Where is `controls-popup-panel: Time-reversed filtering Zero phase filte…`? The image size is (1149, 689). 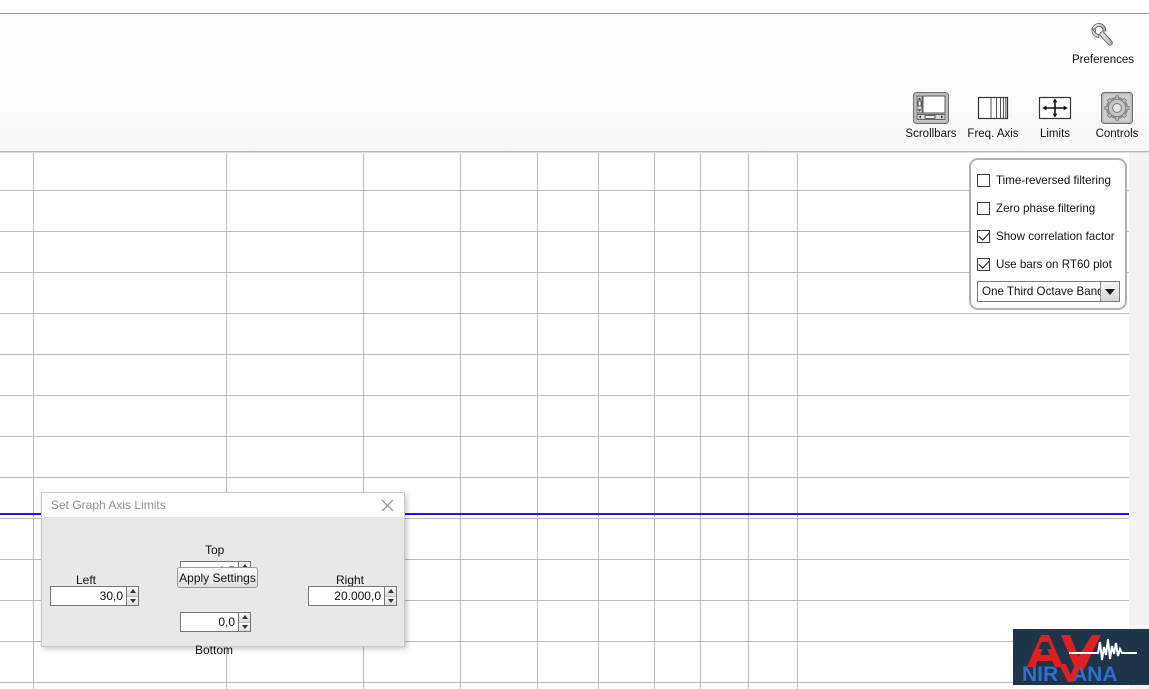 controls-popup-panel: Time-reversed filtering Zero phase filte… is located at coordinates (1048, 234).